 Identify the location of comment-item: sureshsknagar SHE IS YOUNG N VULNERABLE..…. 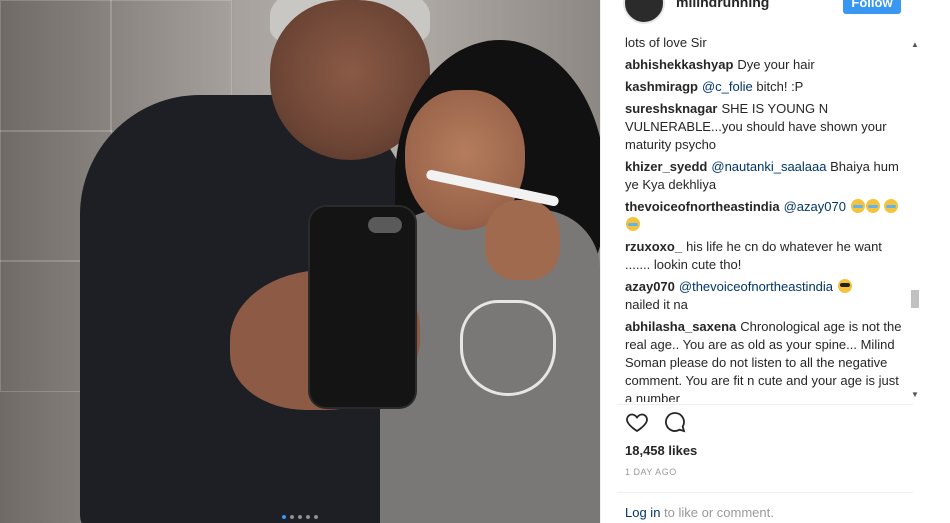
(766, 127).